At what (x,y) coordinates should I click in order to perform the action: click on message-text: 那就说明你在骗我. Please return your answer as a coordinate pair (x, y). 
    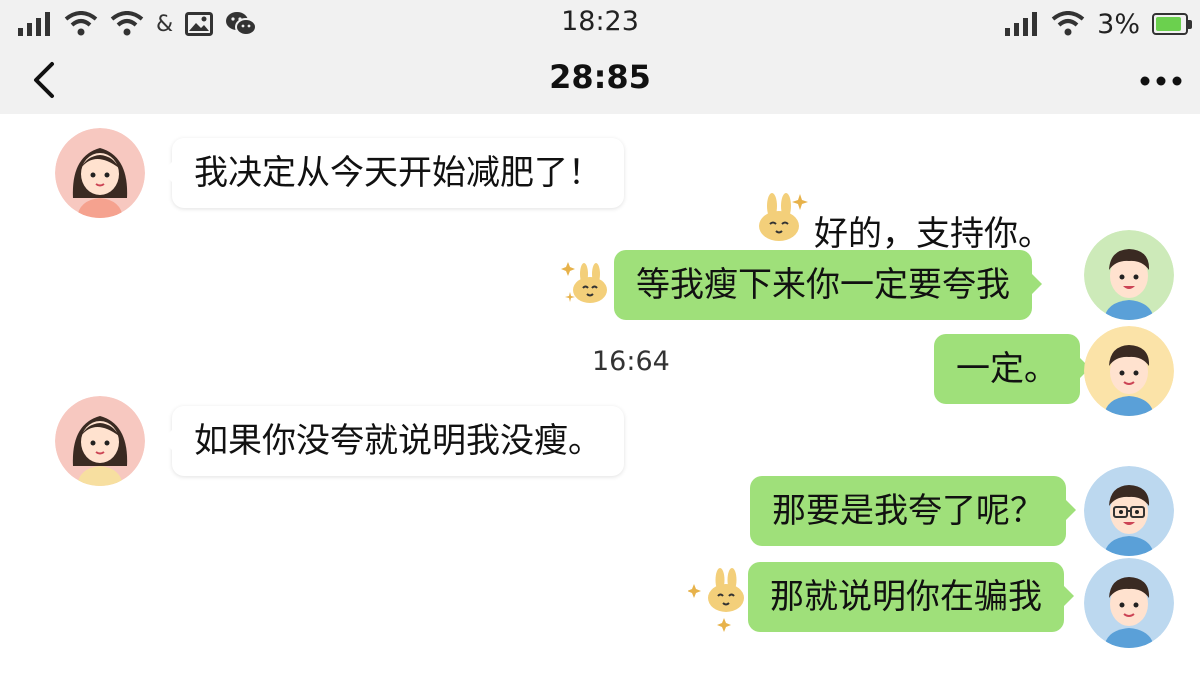
    Looking at the image, I should click on (906, 597).